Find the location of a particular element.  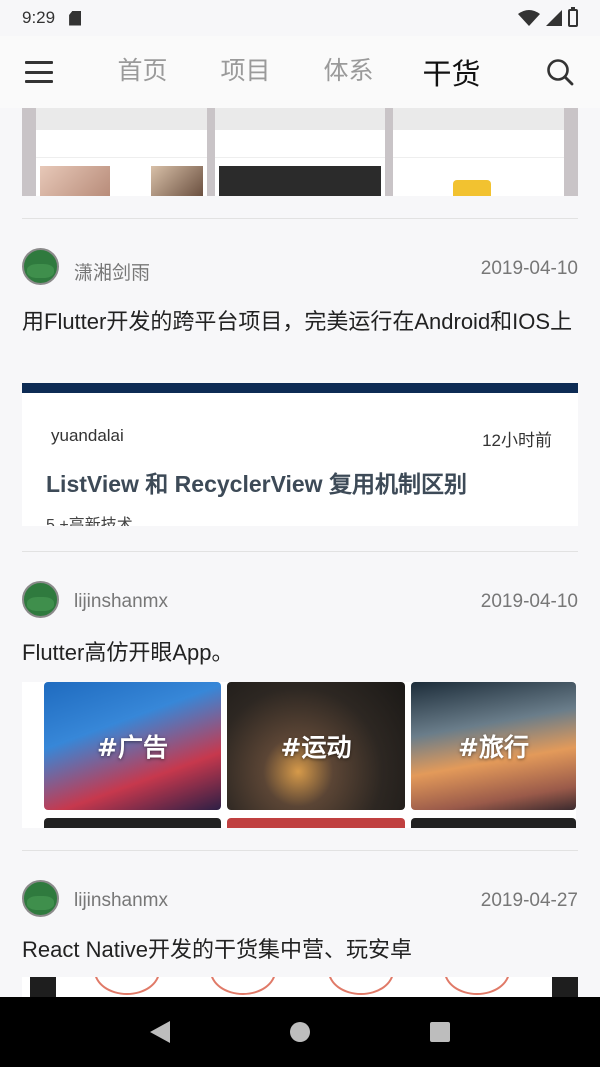

post-title: 用Flutter开发的跨平台项目，完美运行在Android和IOS上 is located at coordinates (300, 322).